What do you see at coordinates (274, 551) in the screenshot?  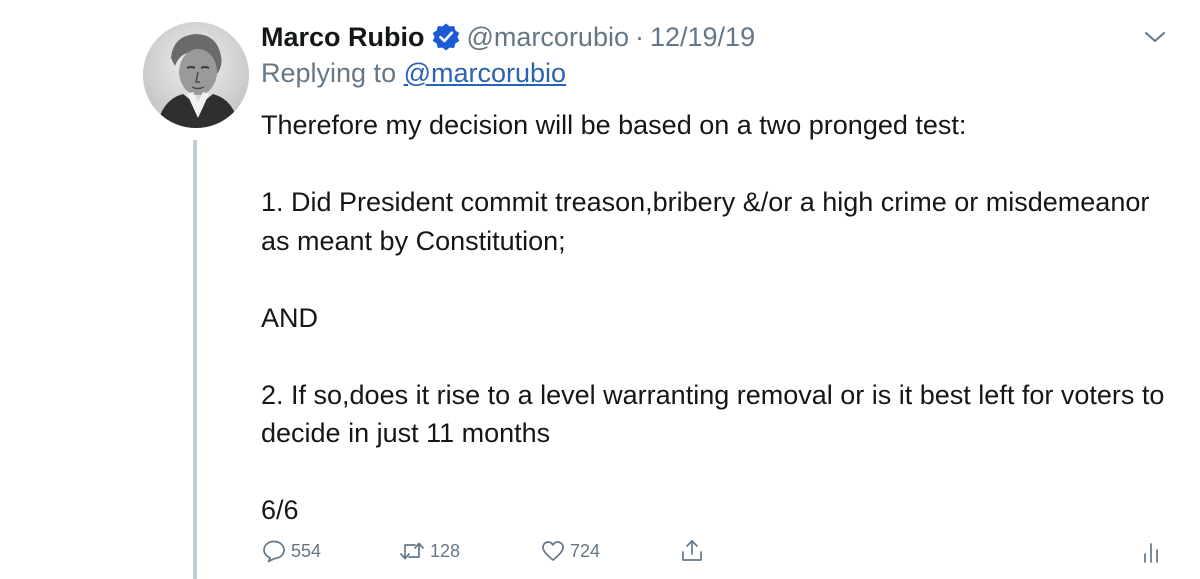 I see `reply-icon` at bounding box center [274, 551].